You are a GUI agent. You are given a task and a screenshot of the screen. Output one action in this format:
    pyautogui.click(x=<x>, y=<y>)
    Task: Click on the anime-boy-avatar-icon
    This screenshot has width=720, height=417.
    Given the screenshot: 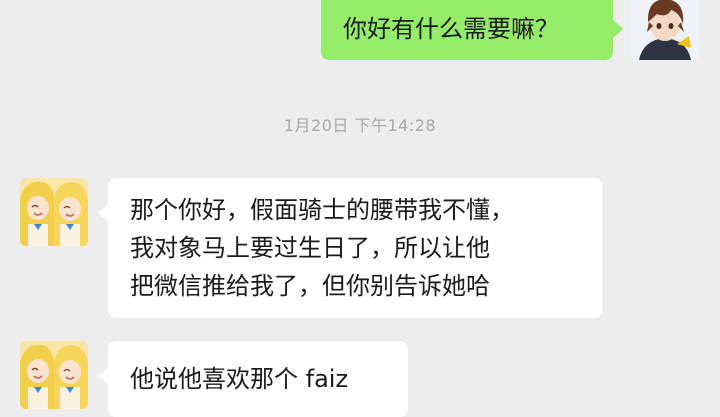 What is the action you would take?
    pyautogui.click(x=665, y=30)
    